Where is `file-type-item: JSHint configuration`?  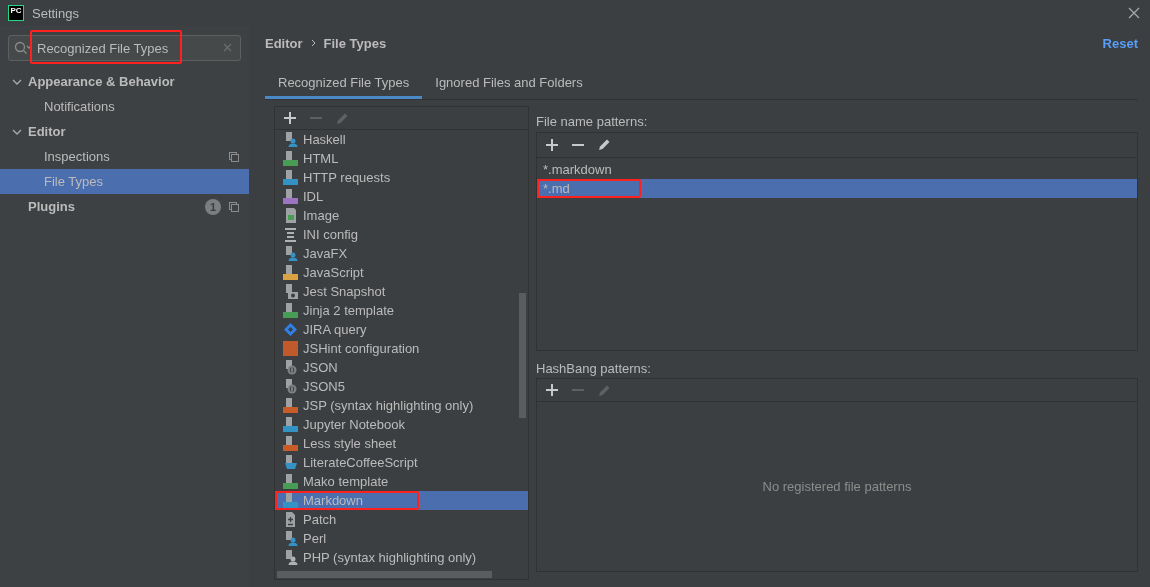 file-type-item: JSHint configuration is located at coordinates (401, 348).